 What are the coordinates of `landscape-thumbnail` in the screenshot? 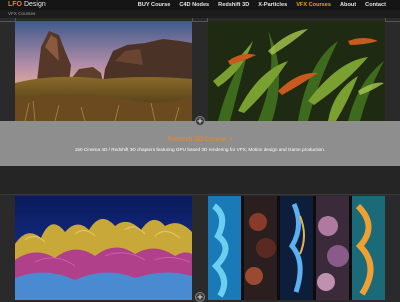 It's located at (103, 71).